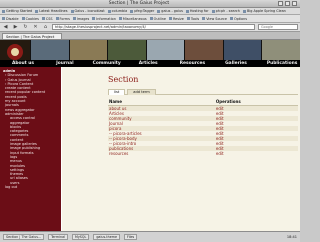  Describe the element at coordinates (141, 92) in the screenshot. I see `tab-add-term: add term` at that location.